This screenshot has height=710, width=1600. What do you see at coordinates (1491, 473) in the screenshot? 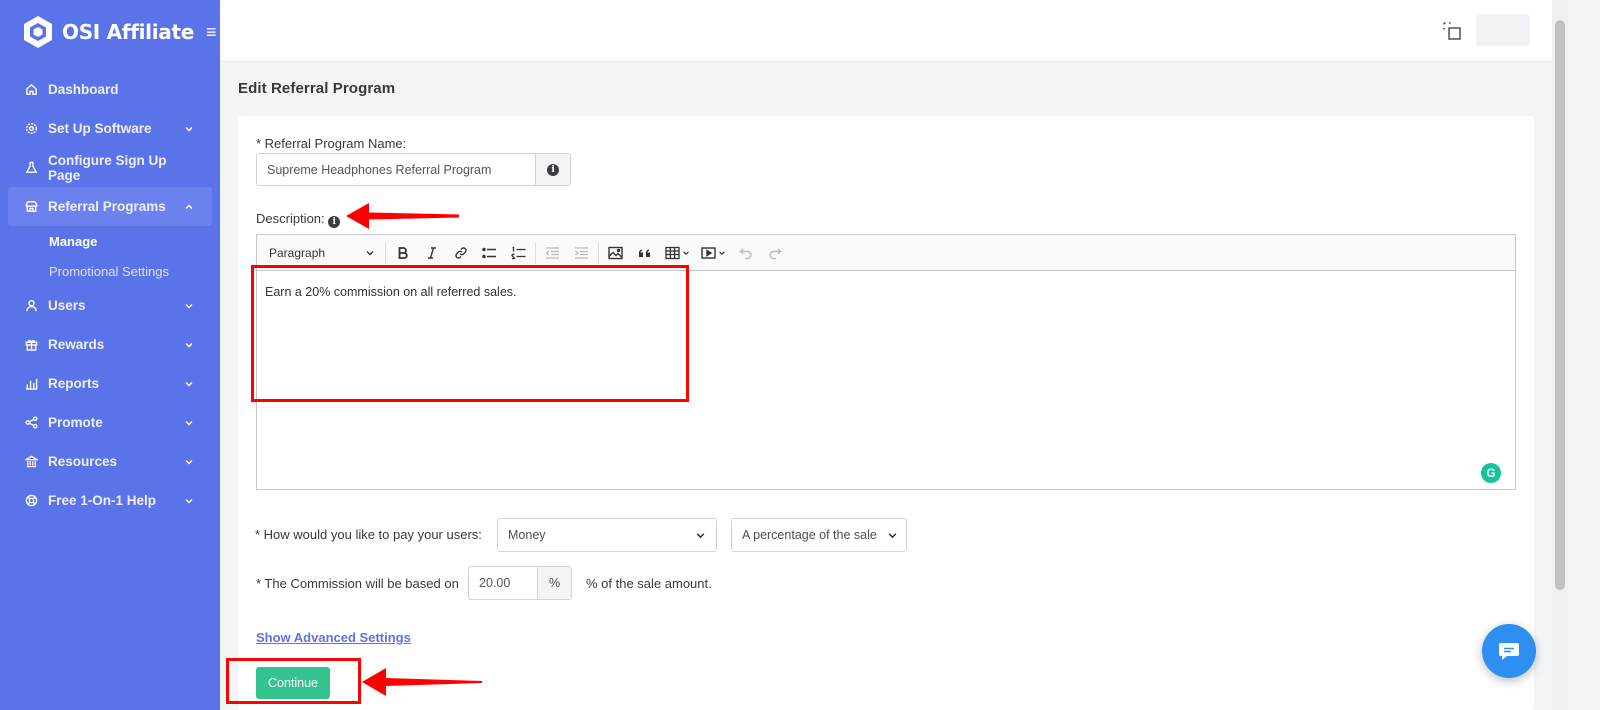
I see `grammarly-icon: G` at bounding box center [1491, 473].